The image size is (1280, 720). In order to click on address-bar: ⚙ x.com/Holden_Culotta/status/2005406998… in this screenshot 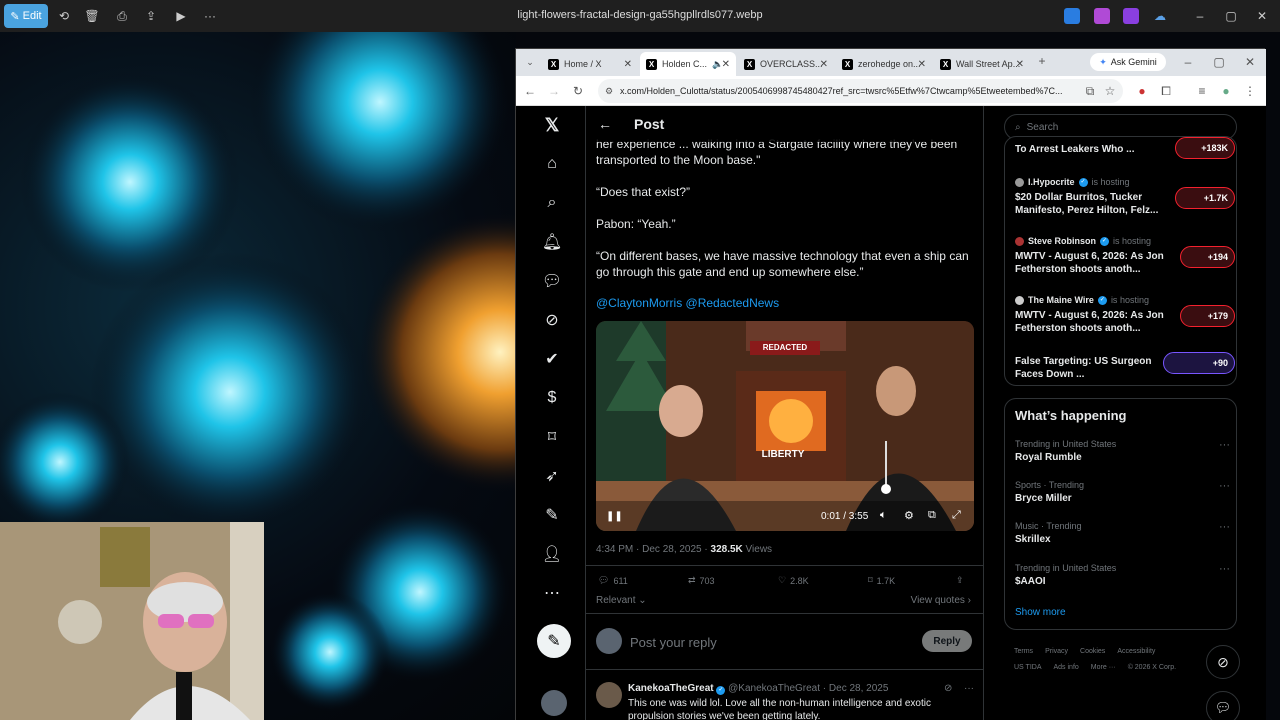, I will do `click(860, 91)`.